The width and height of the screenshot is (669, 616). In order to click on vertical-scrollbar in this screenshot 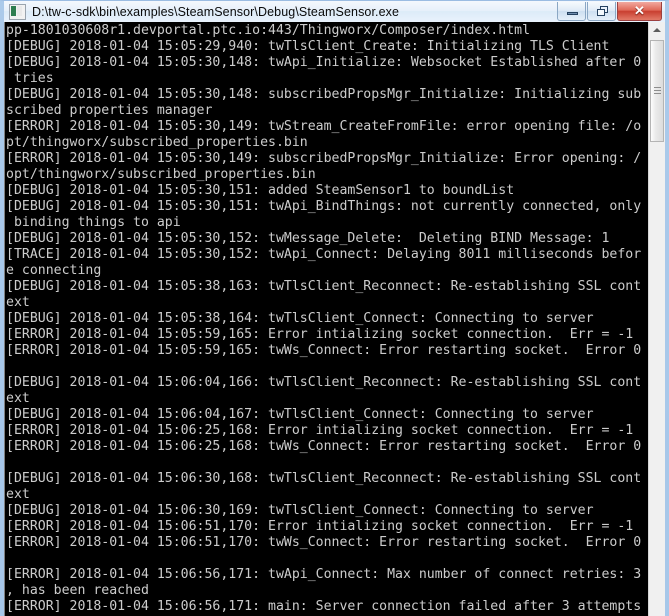, I will do `click(656, 319)`.